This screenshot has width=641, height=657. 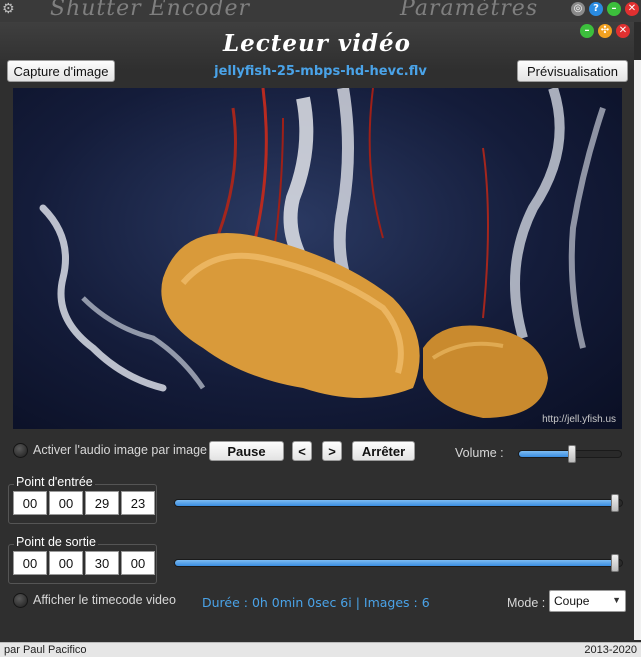 What do you see at coordinates (138, 503) in the screenshot?
I see `in-frames-field: 23` at bounding box center [138, 503].